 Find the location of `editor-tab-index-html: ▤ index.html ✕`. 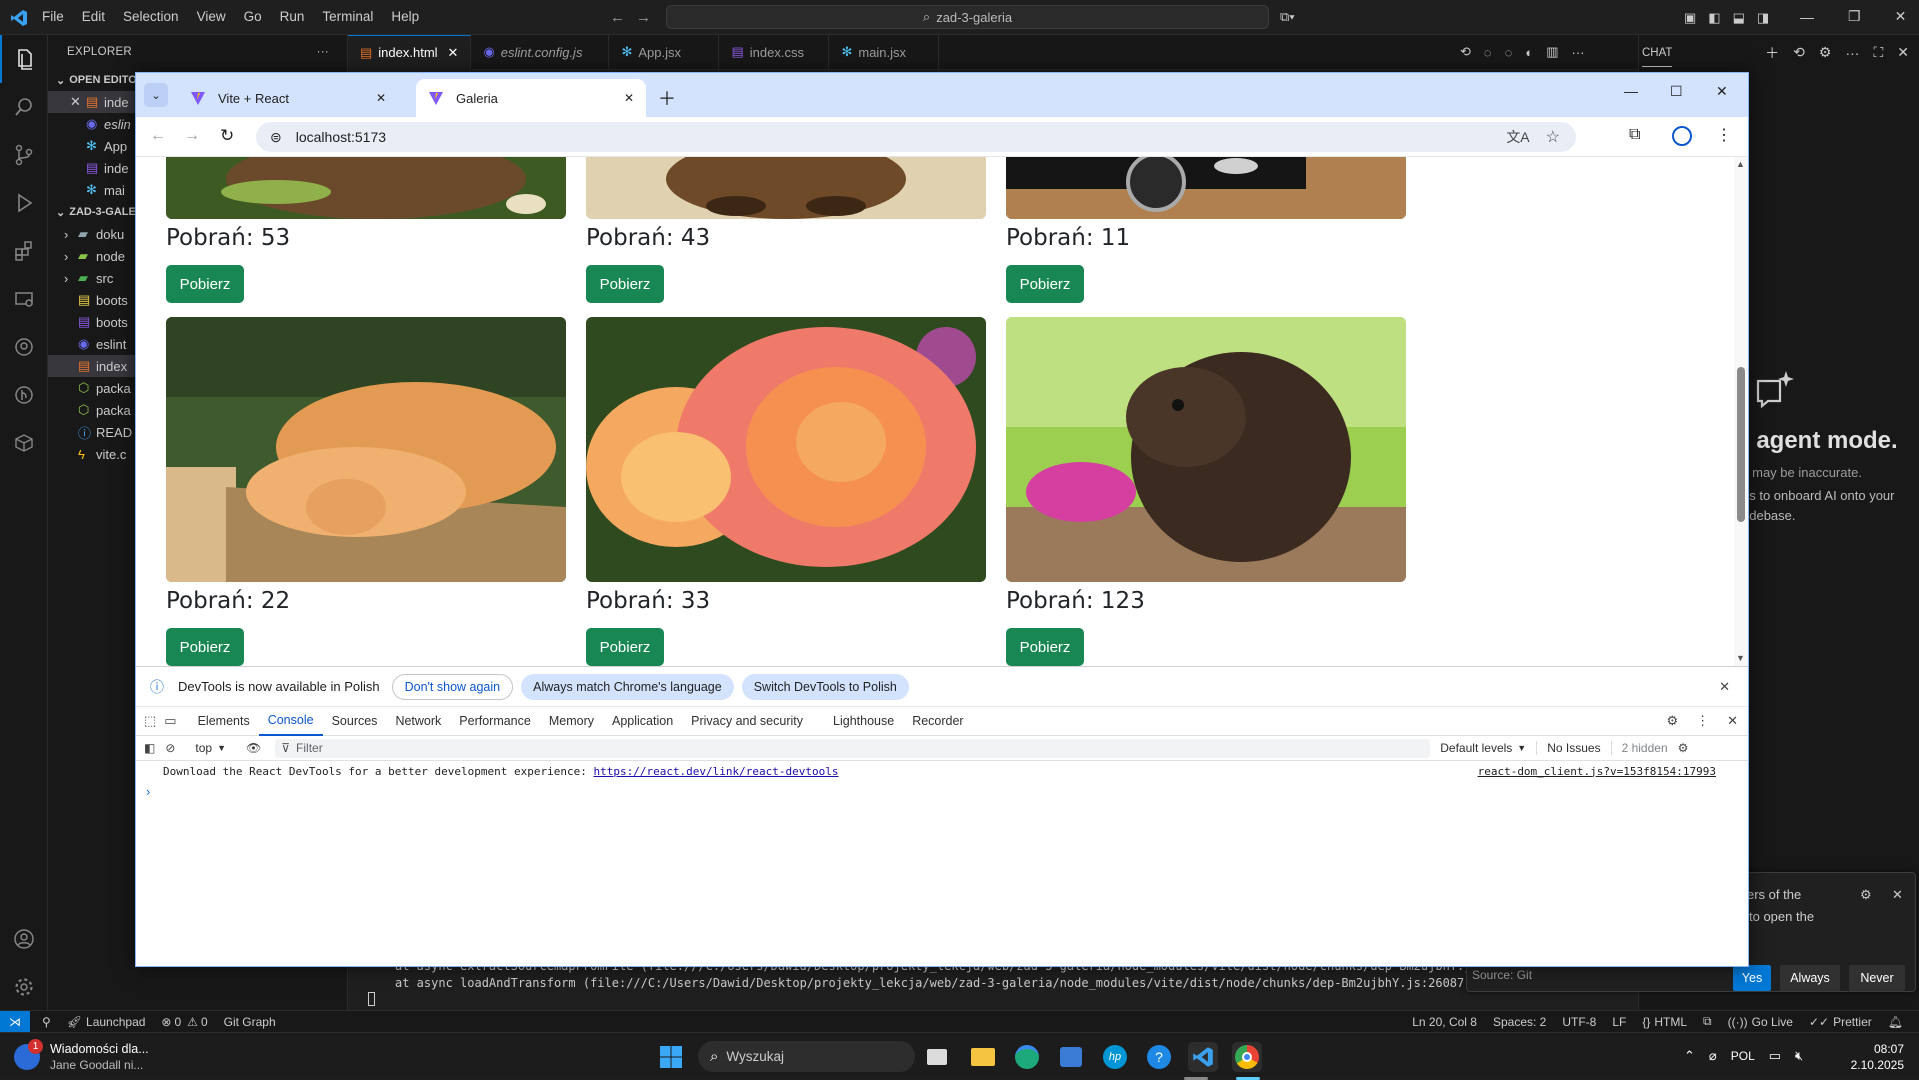

editor-tab-index-html: ▤ index.html ✕ is located at coordinates (410, 52).